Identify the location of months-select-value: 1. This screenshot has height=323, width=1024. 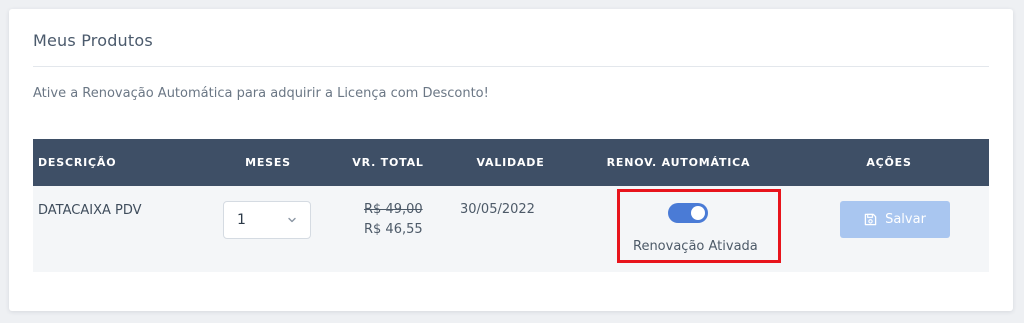
(241, 220).